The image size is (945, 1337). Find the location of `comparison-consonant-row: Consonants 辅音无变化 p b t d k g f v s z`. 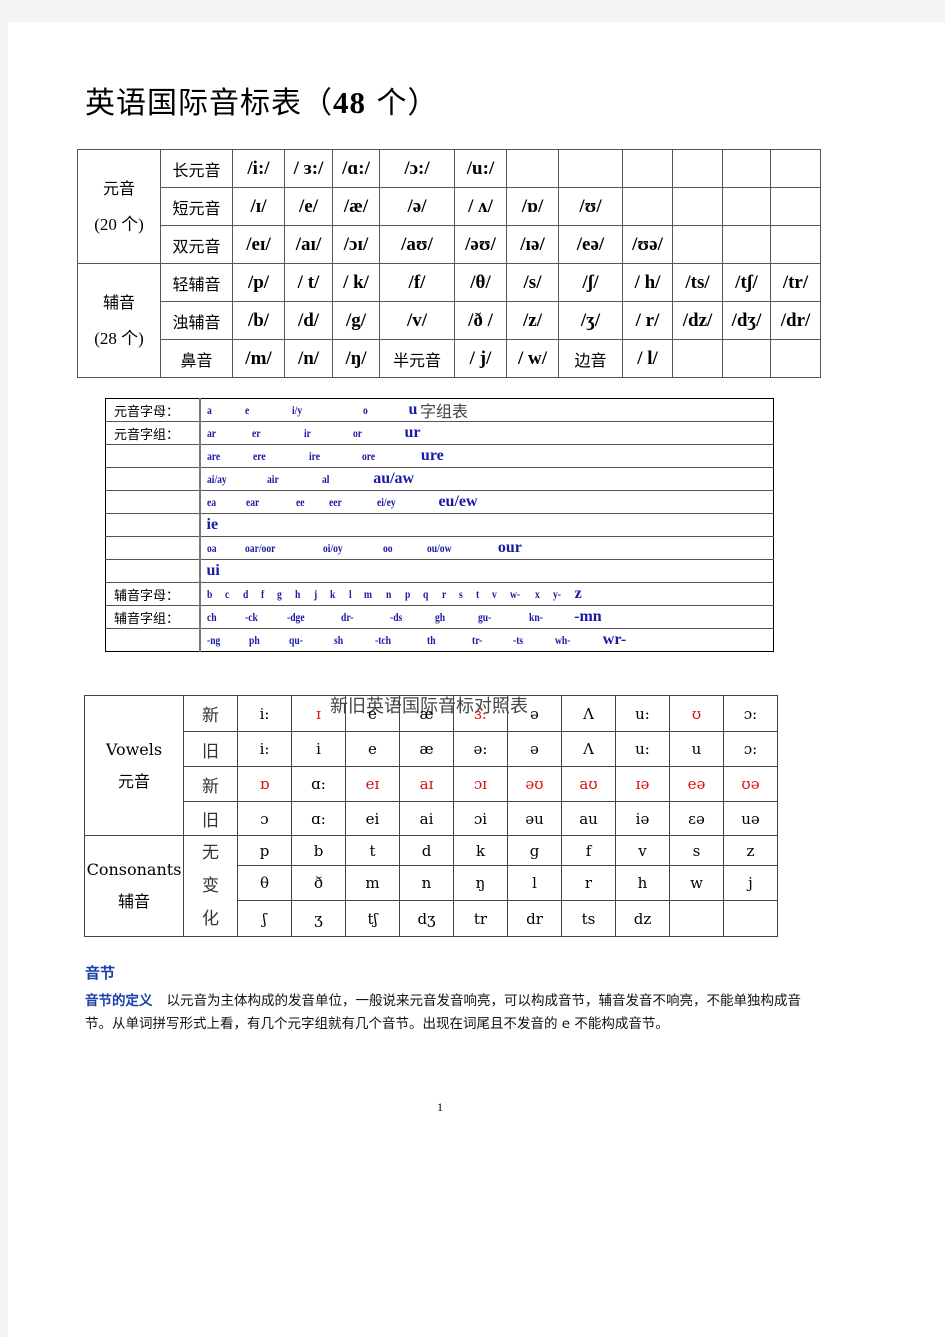

comparison-consonant-row: Consonants 辅音无变化 p b t d k g f v s z is located at coordinates (431, 886).